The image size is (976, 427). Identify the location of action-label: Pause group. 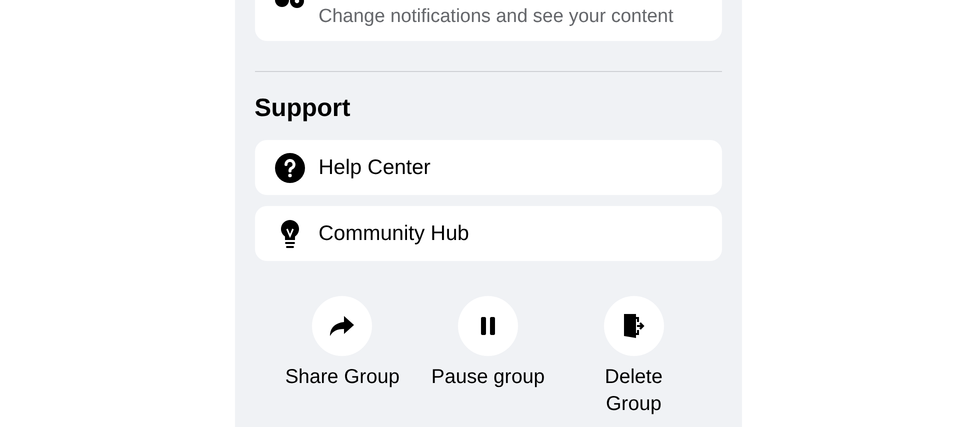
(488, 377).